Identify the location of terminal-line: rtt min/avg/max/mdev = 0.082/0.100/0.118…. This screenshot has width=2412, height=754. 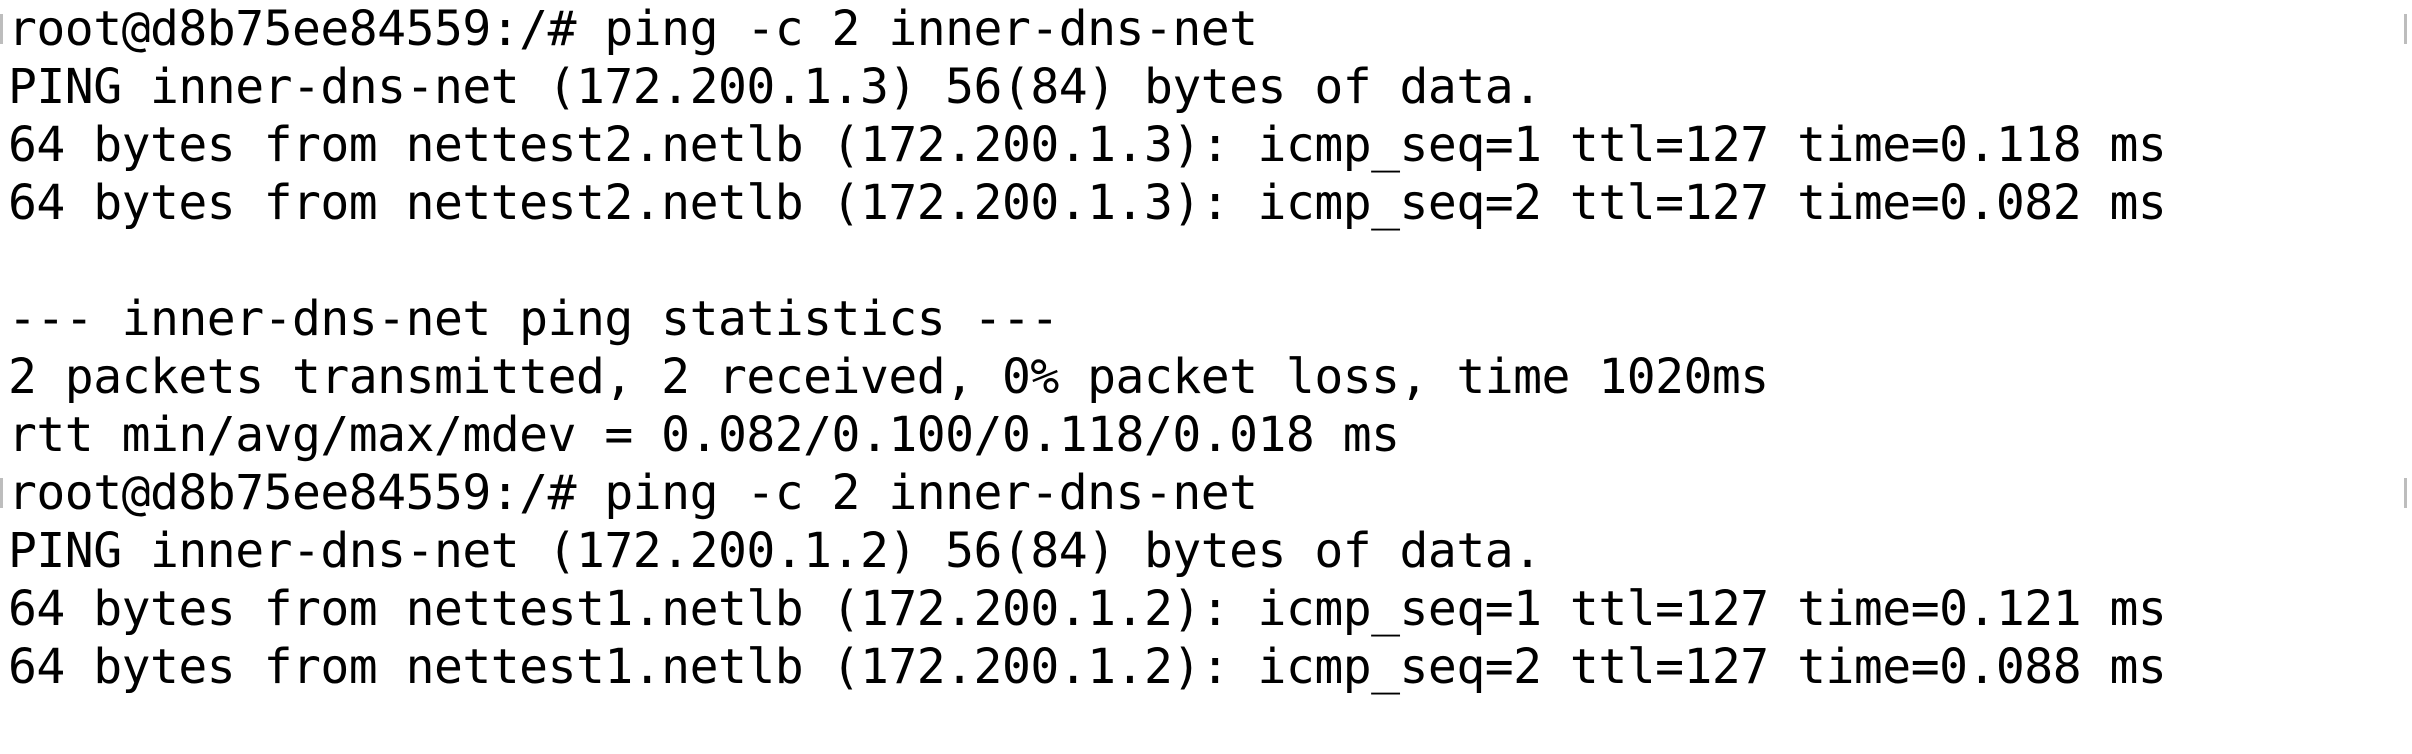
(704, 435).